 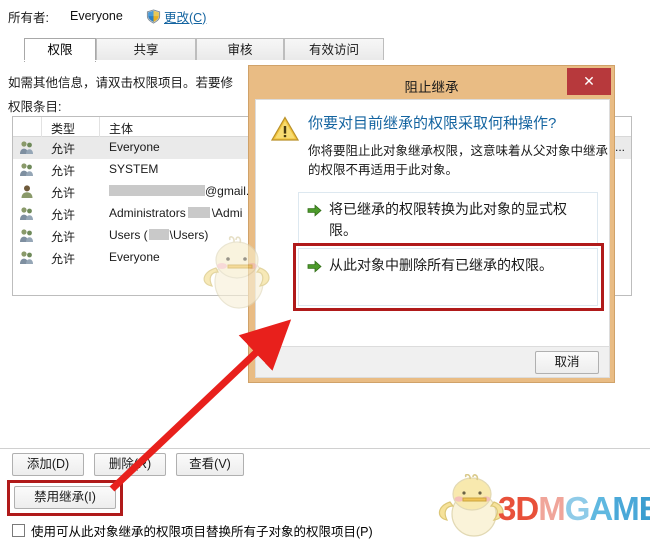 What do you see at coordinates (28, 17) in the screenshot?
I see `owner-label: 所有者:` at bounding box center [28, 17].